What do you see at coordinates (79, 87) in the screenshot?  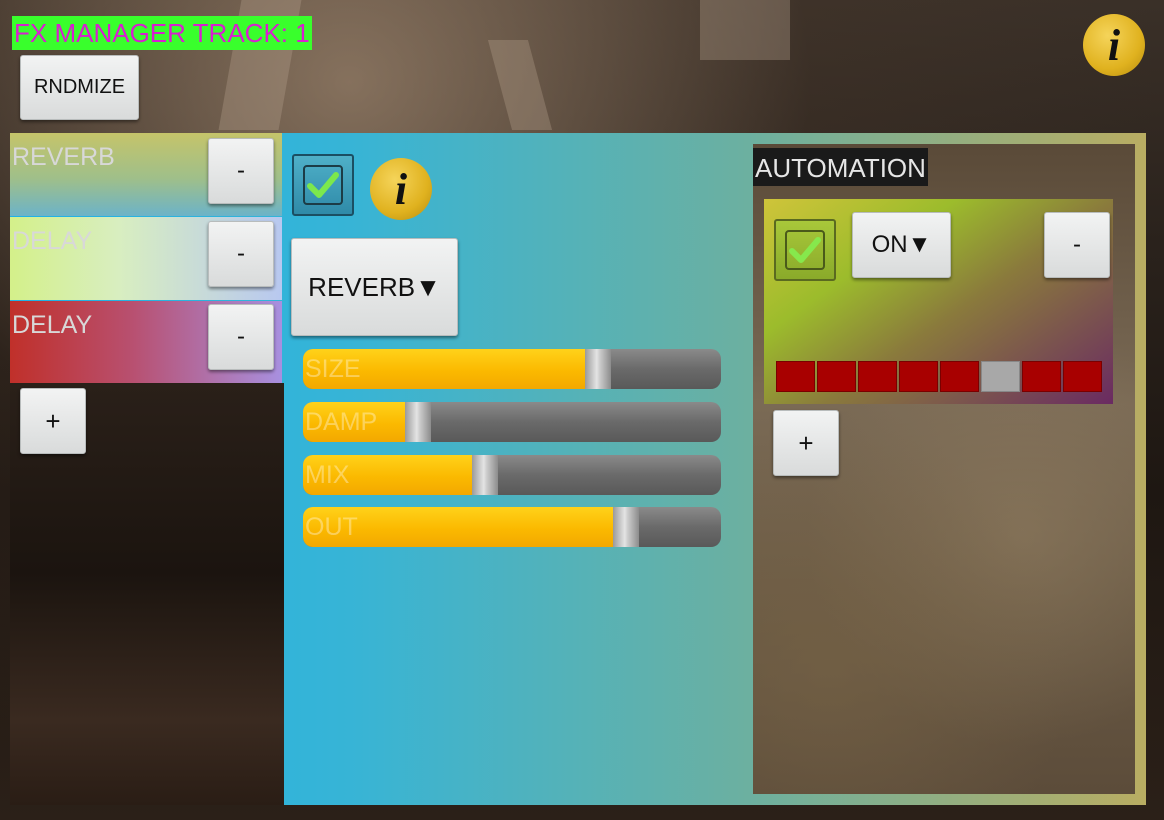 I see `randomize-button: RNDMIZE` at bounding box center [79, 87].